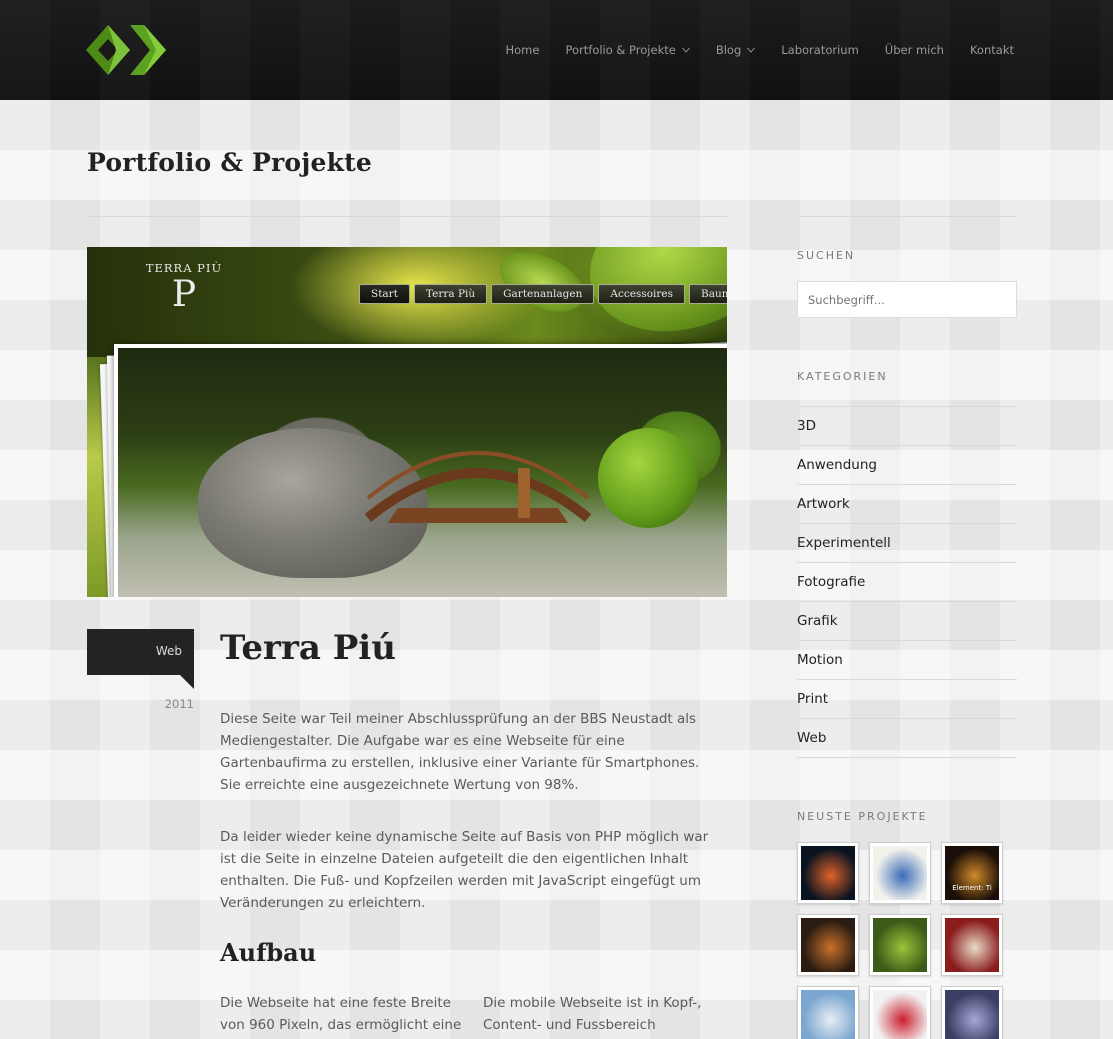 This screenshot has width=1113, height=1039. What do you see at coordinates (907, 659) in the screenshot?
I see `category-link-motion: Motion` at bounding box center [907, 659].